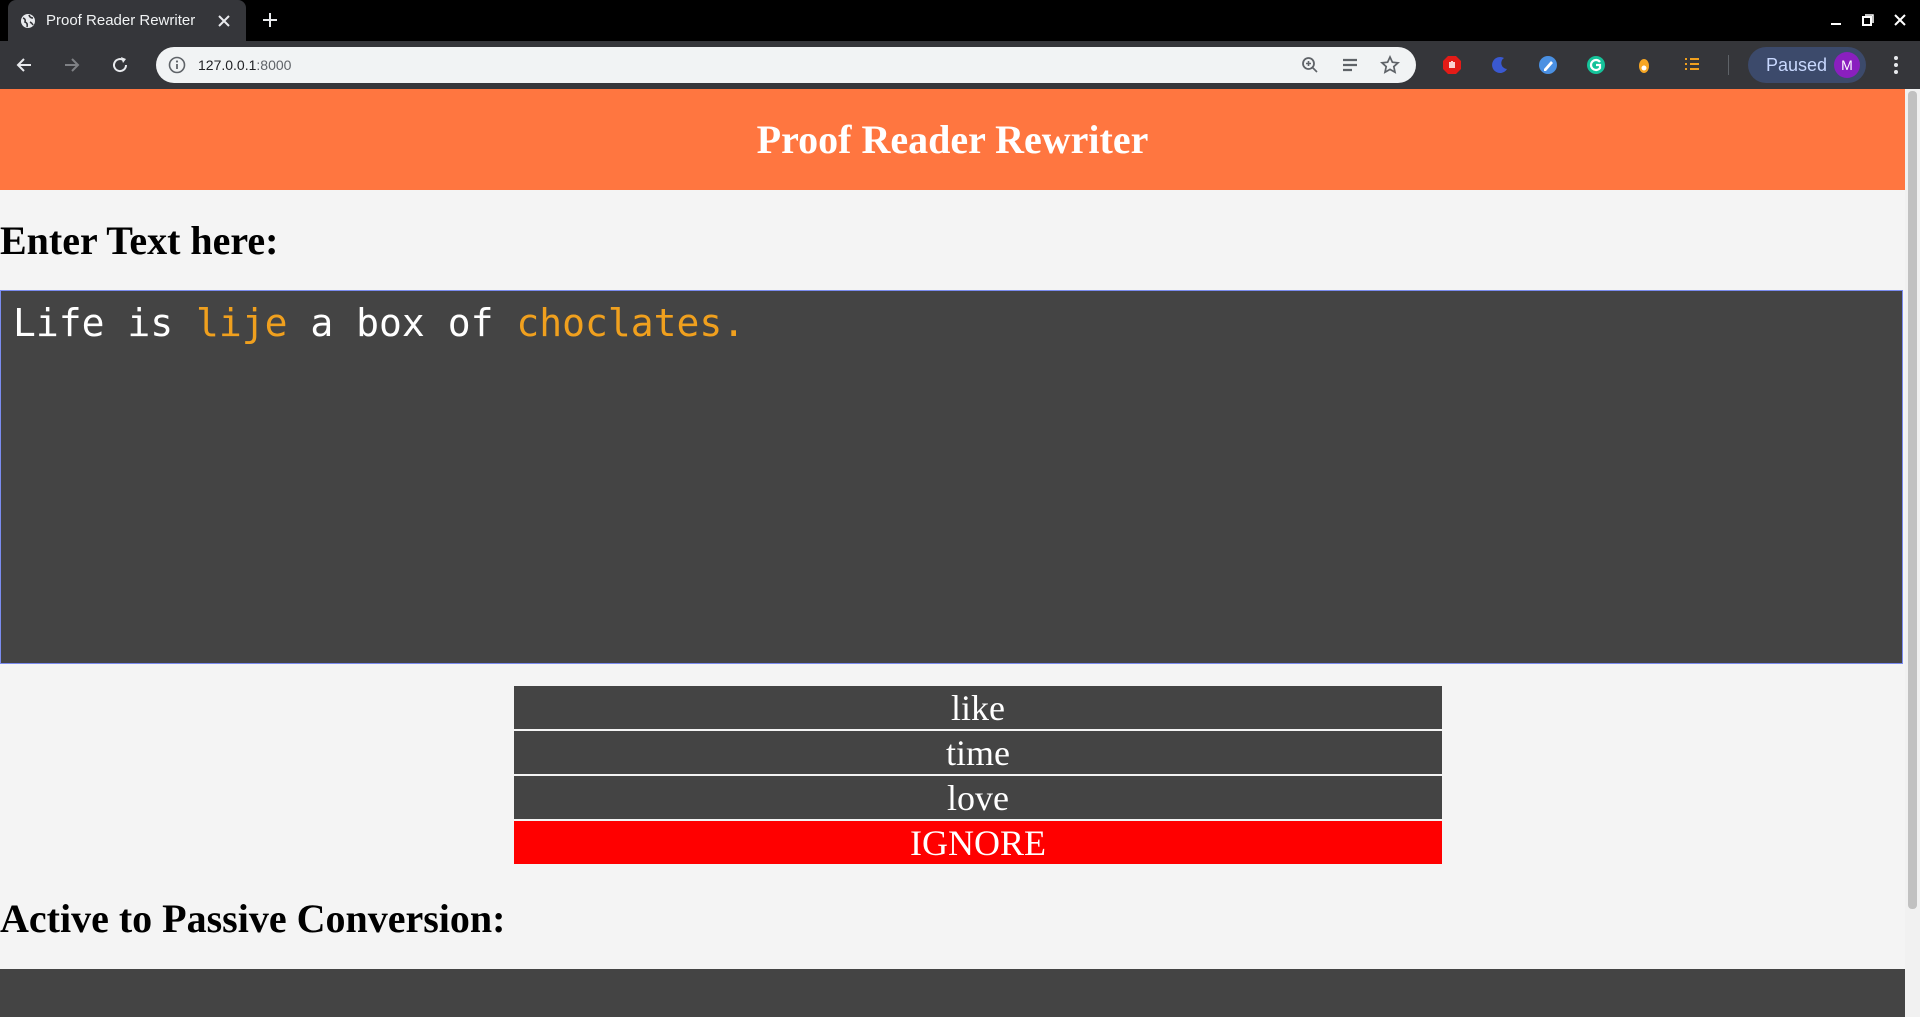 The height and width of the screenshot is (1017, 1920). What do you see at coordinates (1692, 65) in the screenshot?
I see `list-extension-icon` at bounding box center [1692, 65].